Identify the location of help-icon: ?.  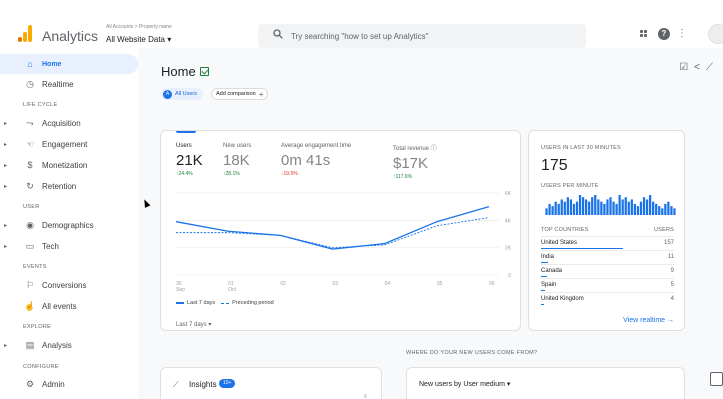
(664, 34).